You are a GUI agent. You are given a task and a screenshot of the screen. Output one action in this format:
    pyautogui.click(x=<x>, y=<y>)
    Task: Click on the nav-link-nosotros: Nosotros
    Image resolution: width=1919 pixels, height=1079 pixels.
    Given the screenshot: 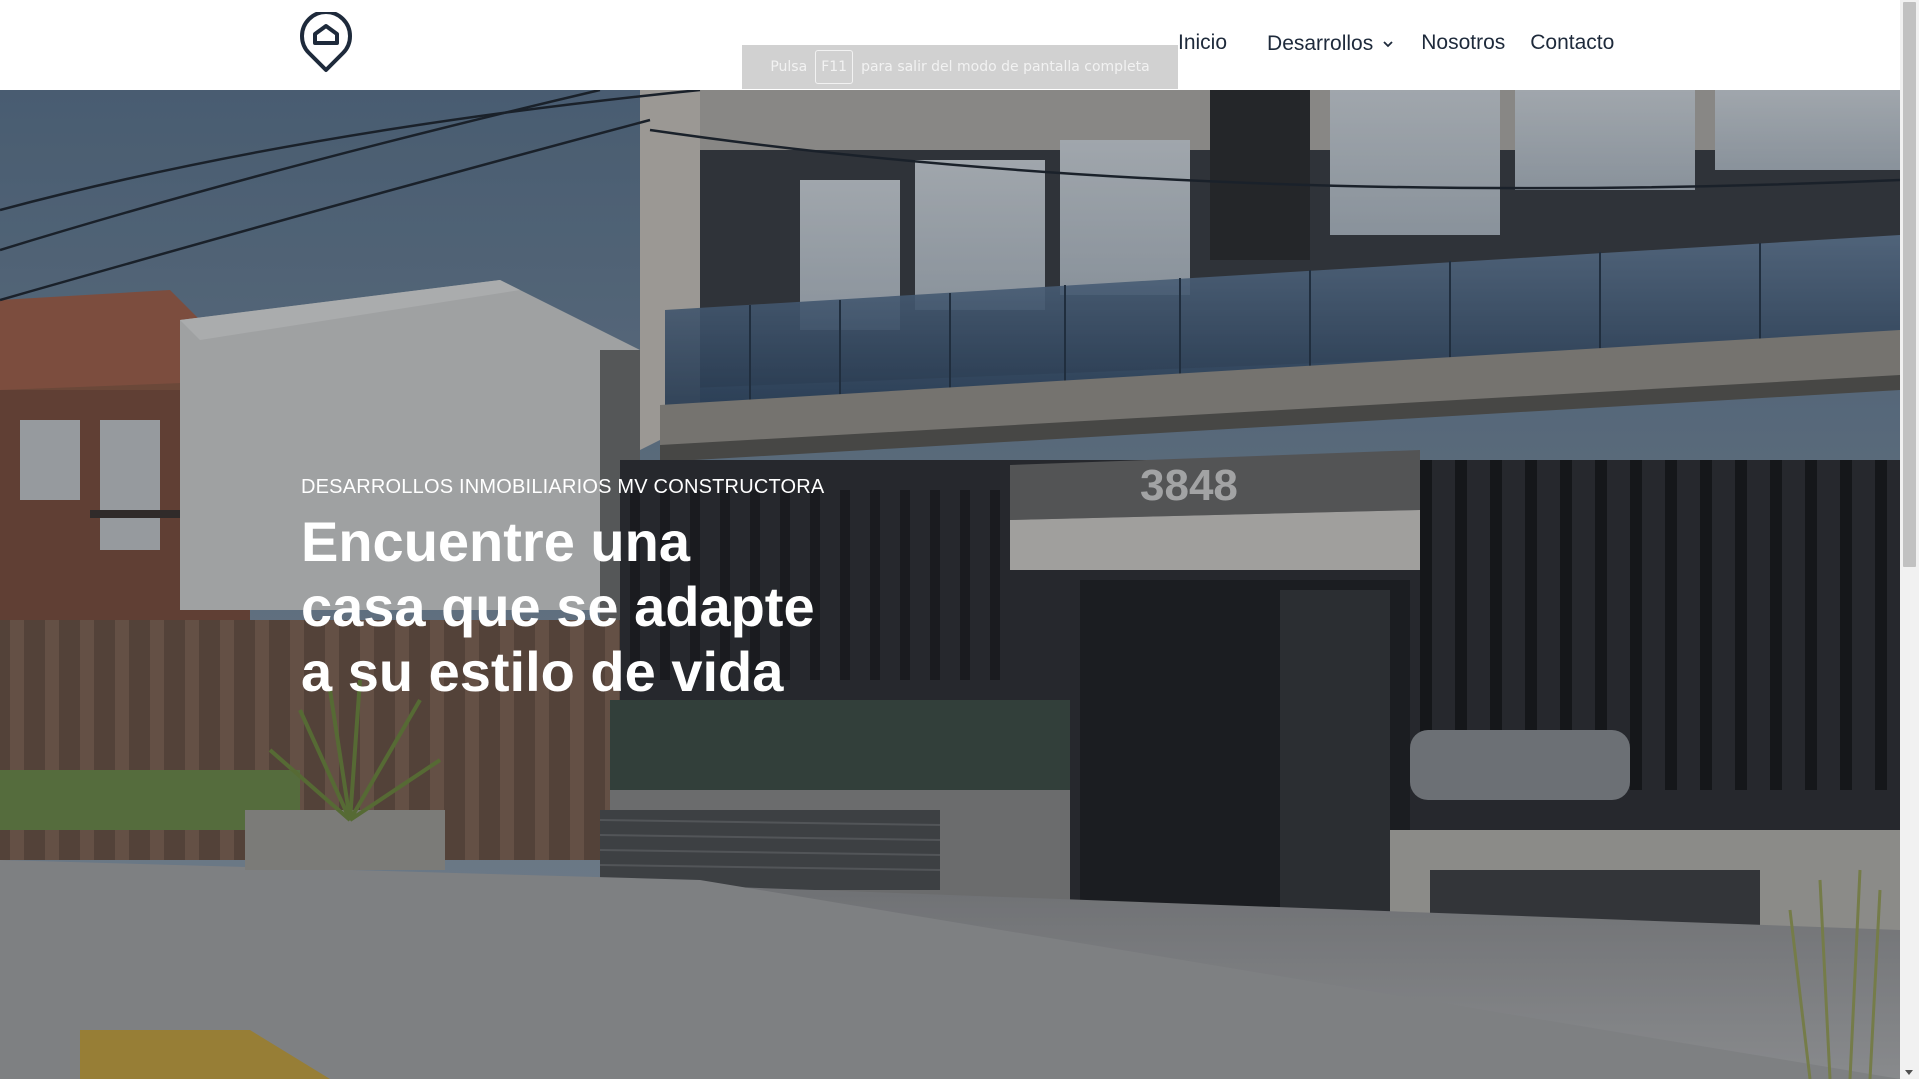 What is the action you would take?
    pyautogui.click(x=1463, y=43)
    